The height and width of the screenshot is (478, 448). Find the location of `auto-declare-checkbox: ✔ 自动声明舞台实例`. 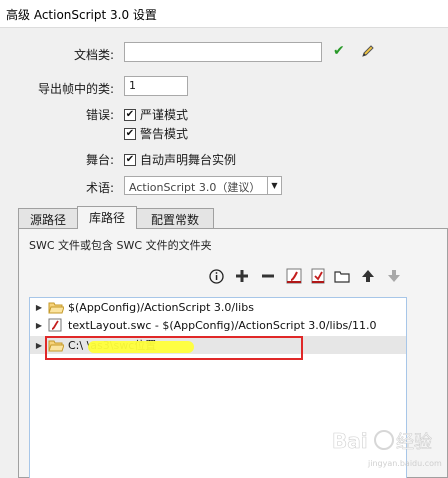

auto-declare-checkbox: ✔ 自动声明舞台实例 is located at coordinates (180, 159).